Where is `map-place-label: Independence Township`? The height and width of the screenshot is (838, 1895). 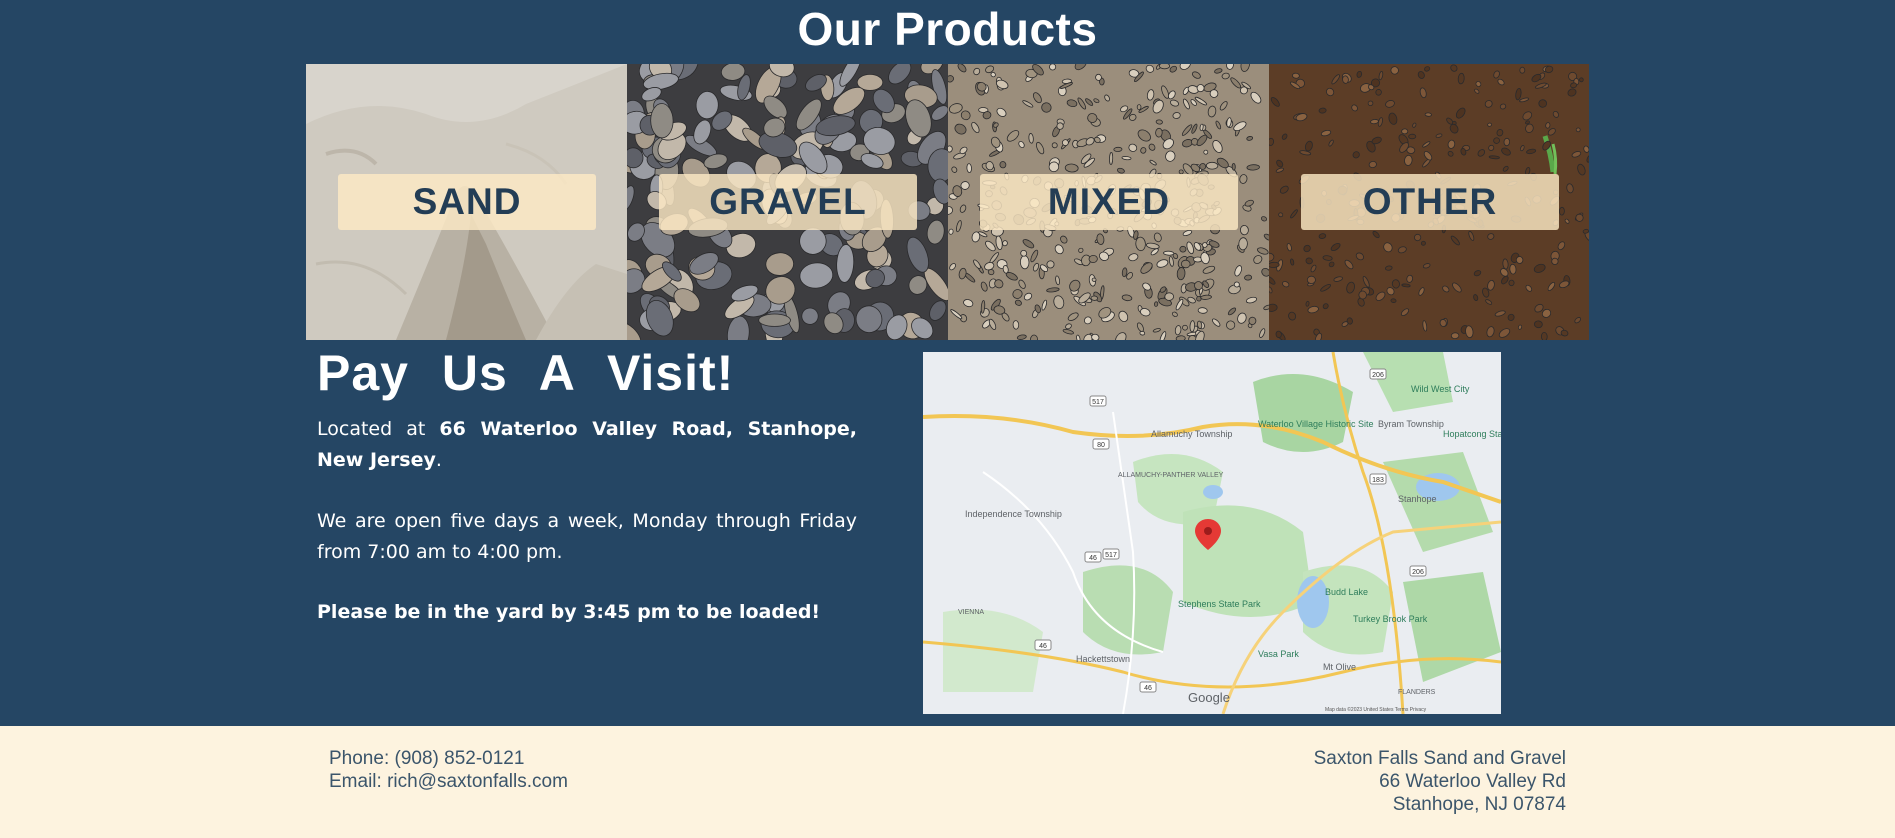 map-place-label: Independence Township is located at coordinates (1013, 514).